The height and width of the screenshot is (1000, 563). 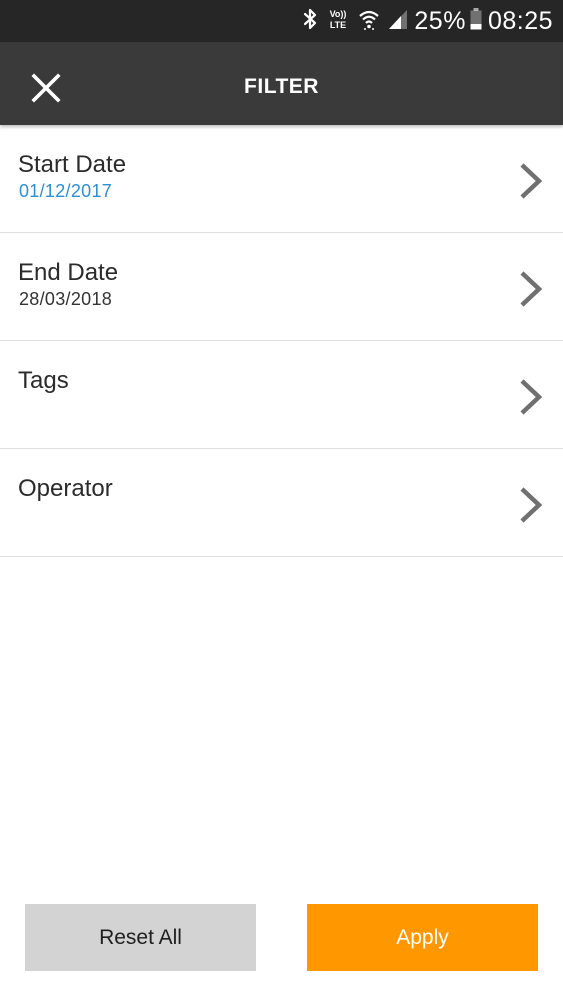 I want to click on app-bar: FILTER, so click(x=281, y=83).